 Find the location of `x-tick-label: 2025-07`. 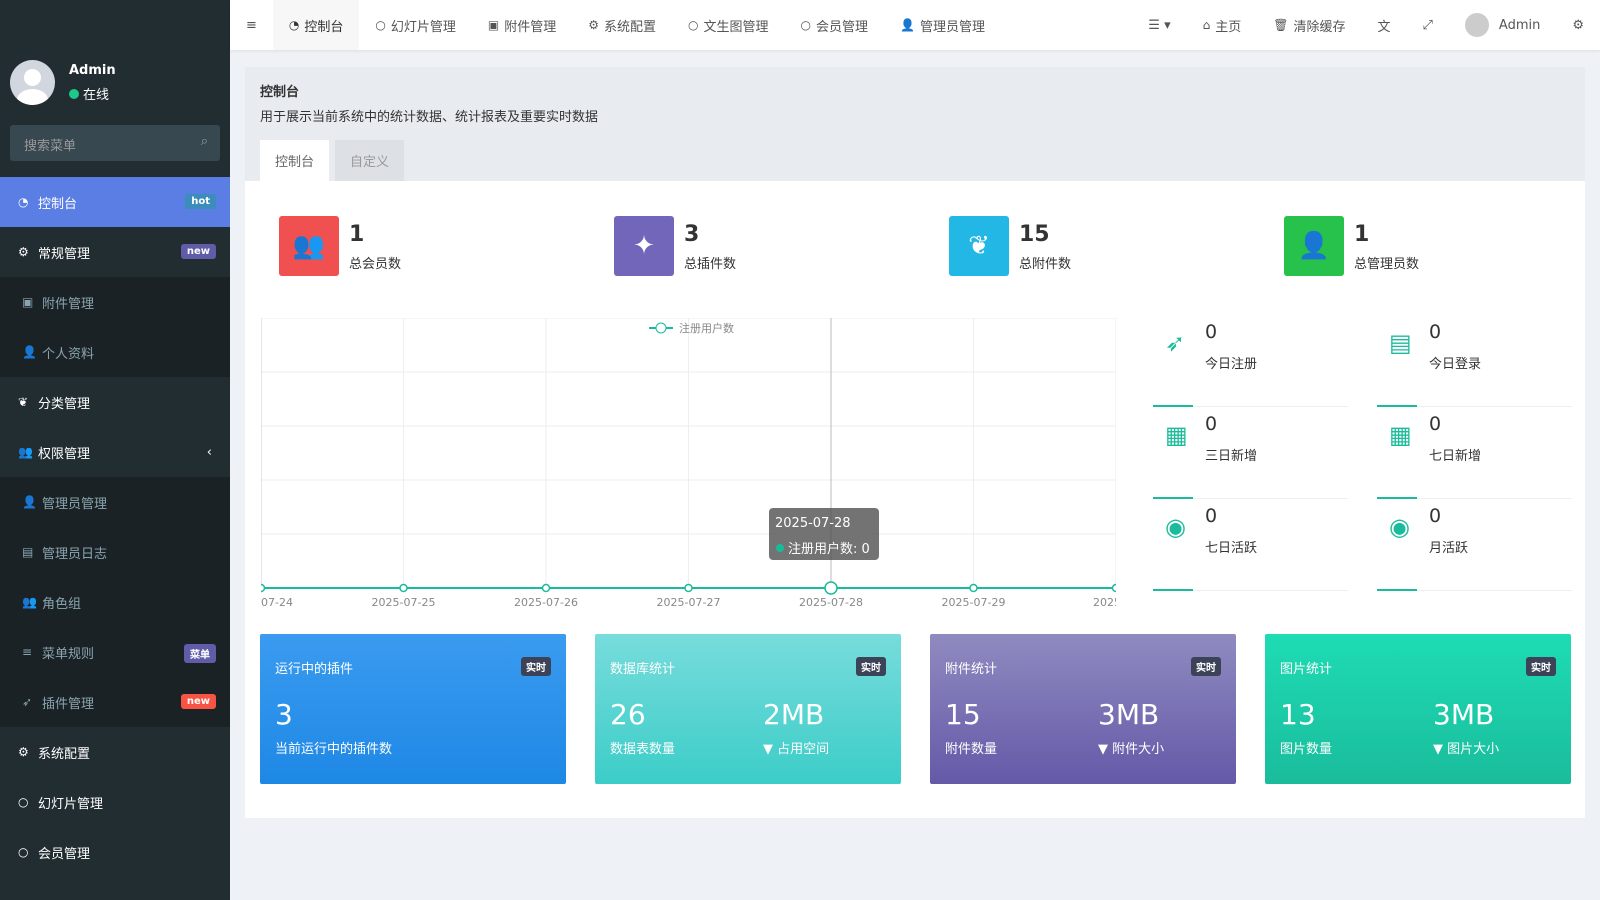

x-tick-label: 2025-07 is located at coordinates (1104, 602).